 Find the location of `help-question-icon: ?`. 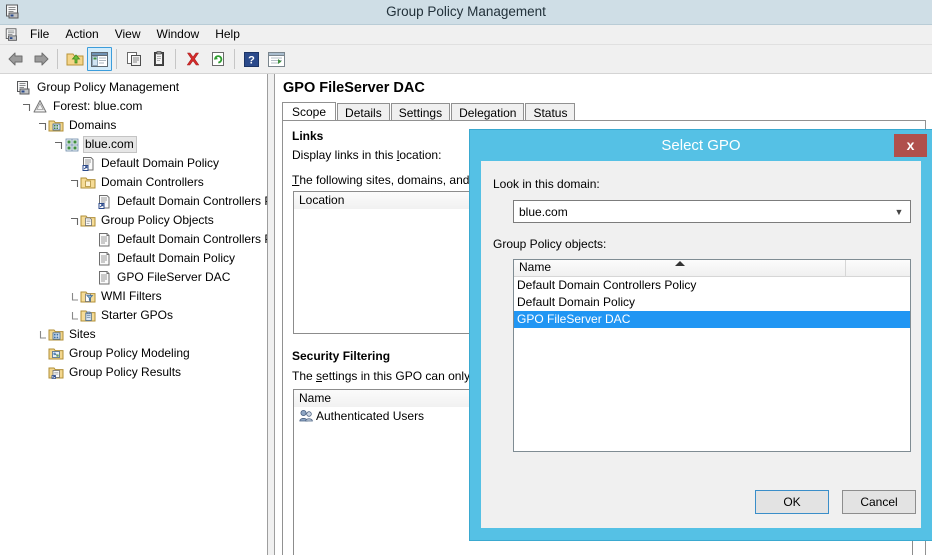

help-question-icon: ? is located at coordinates (251, 59).